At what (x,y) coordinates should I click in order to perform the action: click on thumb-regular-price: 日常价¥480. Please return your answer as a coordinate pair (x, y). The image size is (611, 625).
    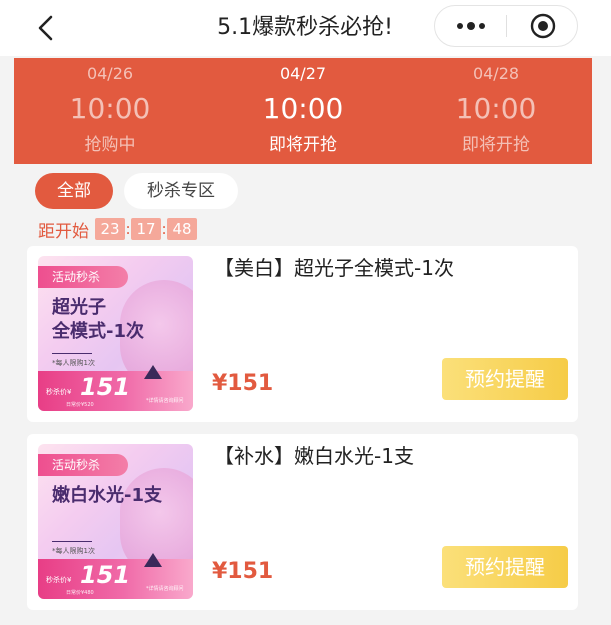
    Looking at the image, I should click on (80, 593).